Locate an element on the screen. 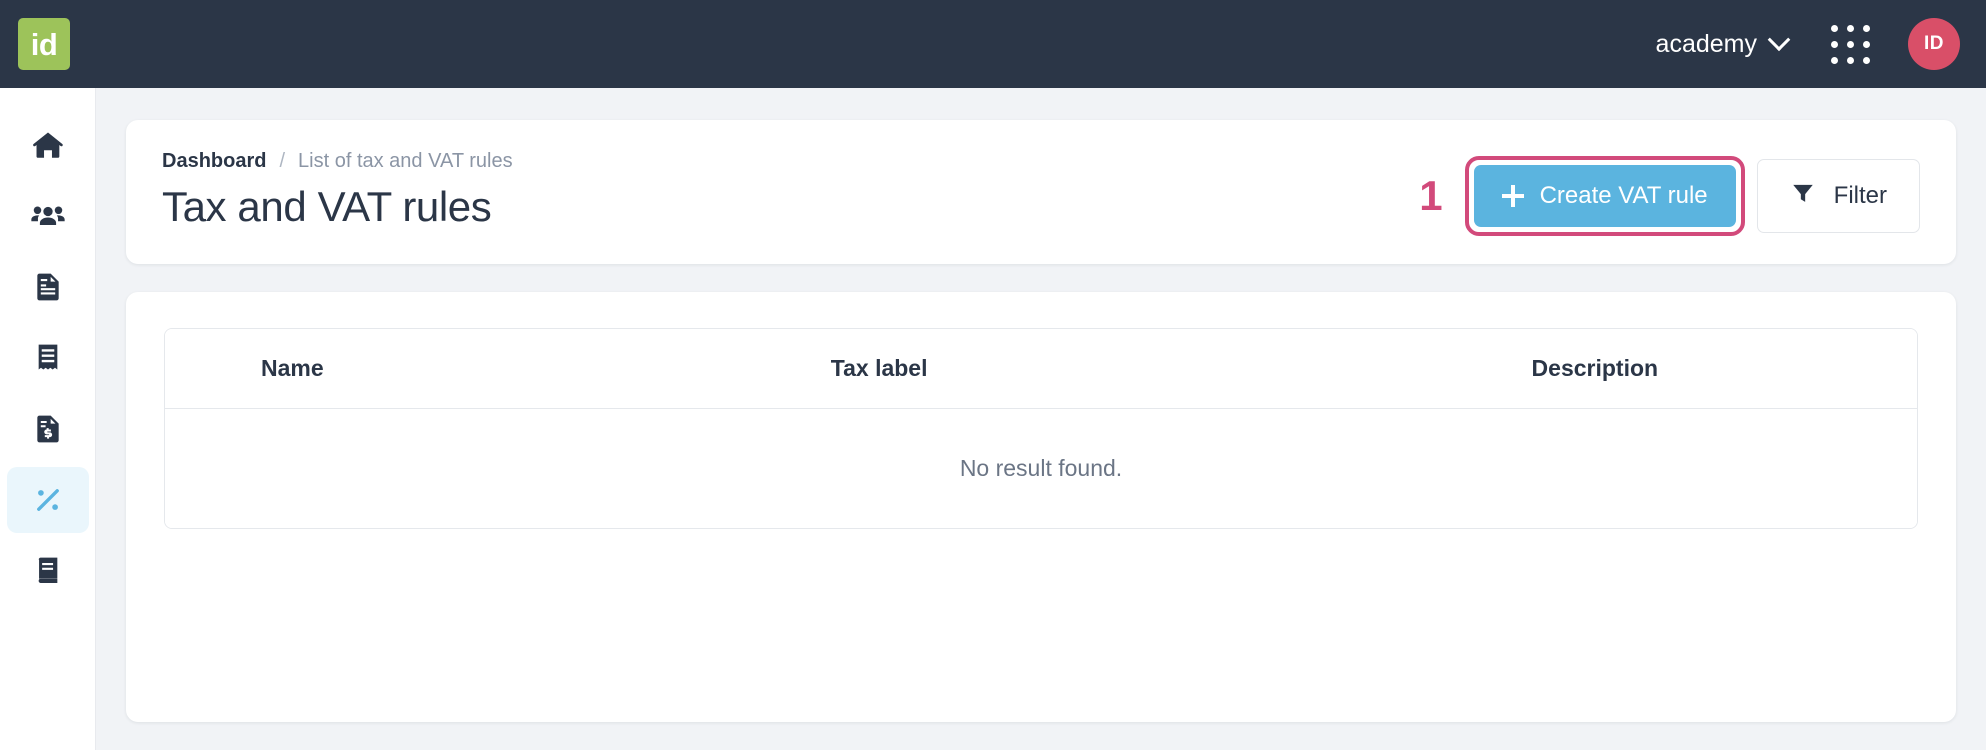 Image resolution: width=1986 pixels, height=750 pixels. top-bar: id academy ID is located at coordinates (993, 44).